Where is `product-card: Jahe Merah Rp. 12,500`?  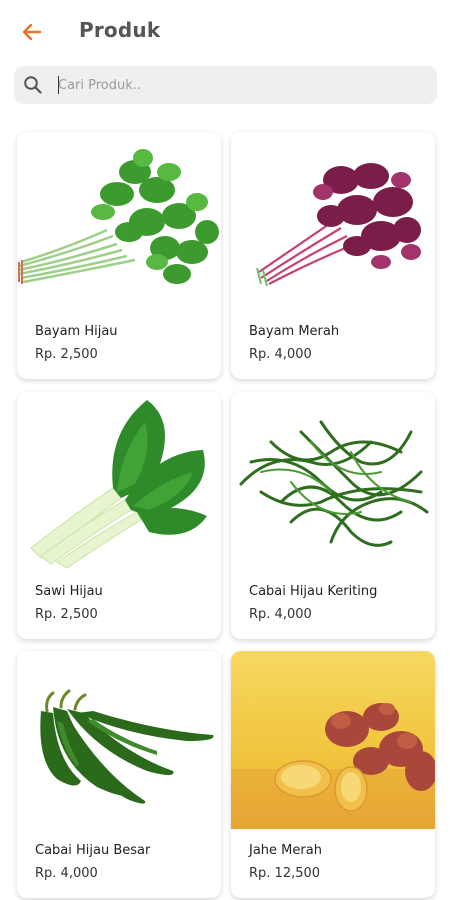
product-card: Jahe Merah Rp. 12,500 is located at coordinates (333, 774).